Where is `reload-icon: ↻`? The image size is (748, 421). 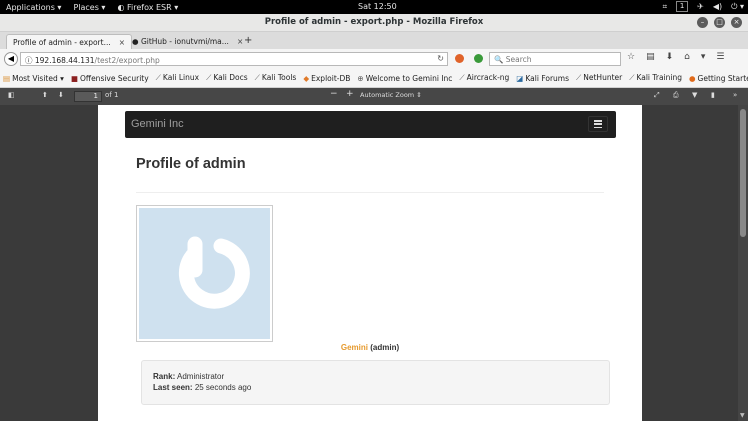
reload-icon: ↻ is located at coordinates (440, 58).